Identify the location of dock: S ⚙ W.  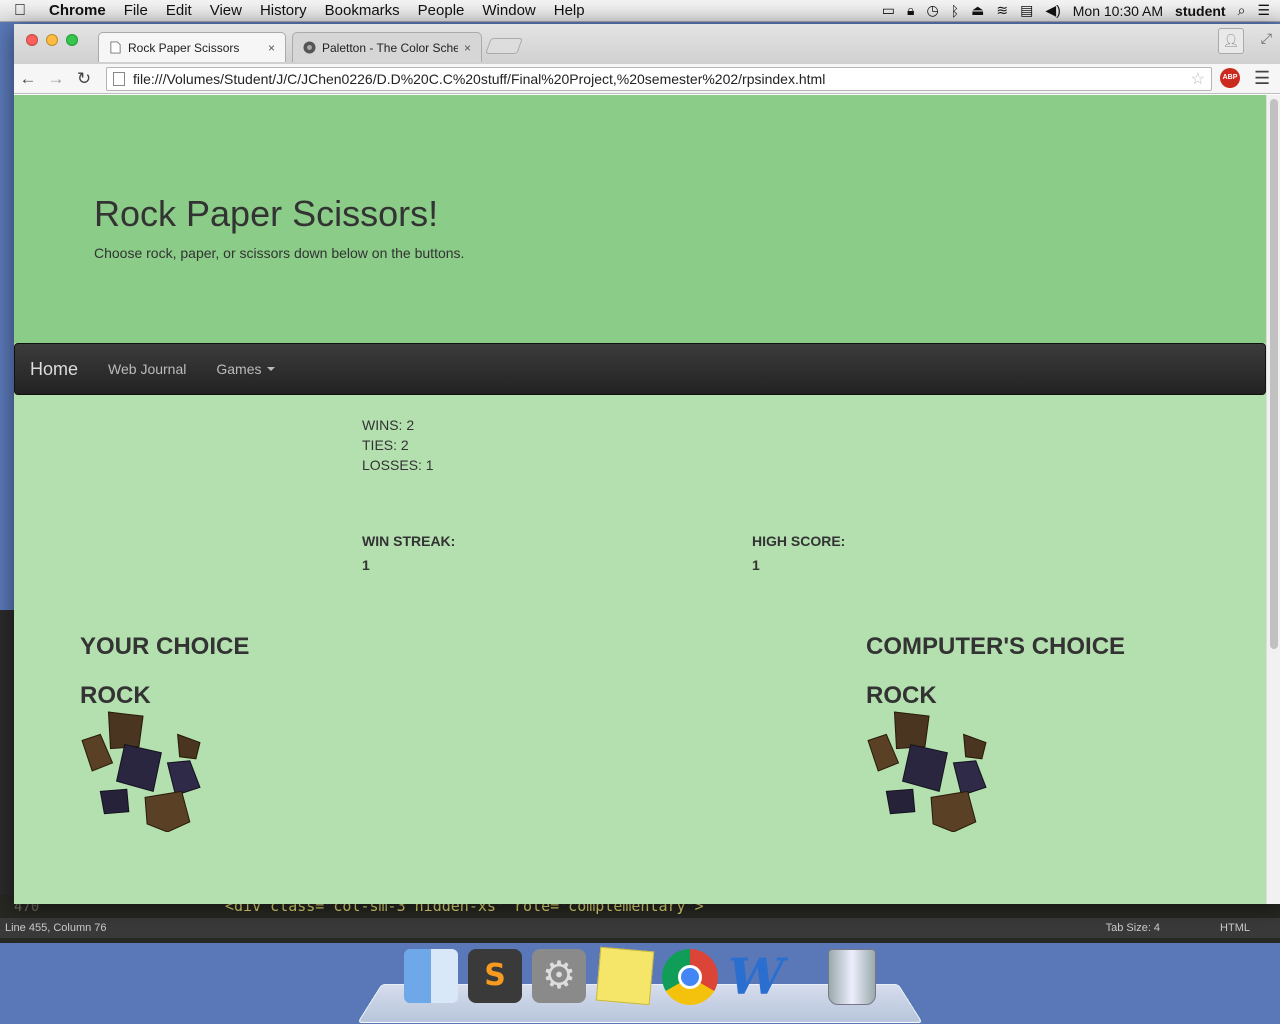
(640, 984).